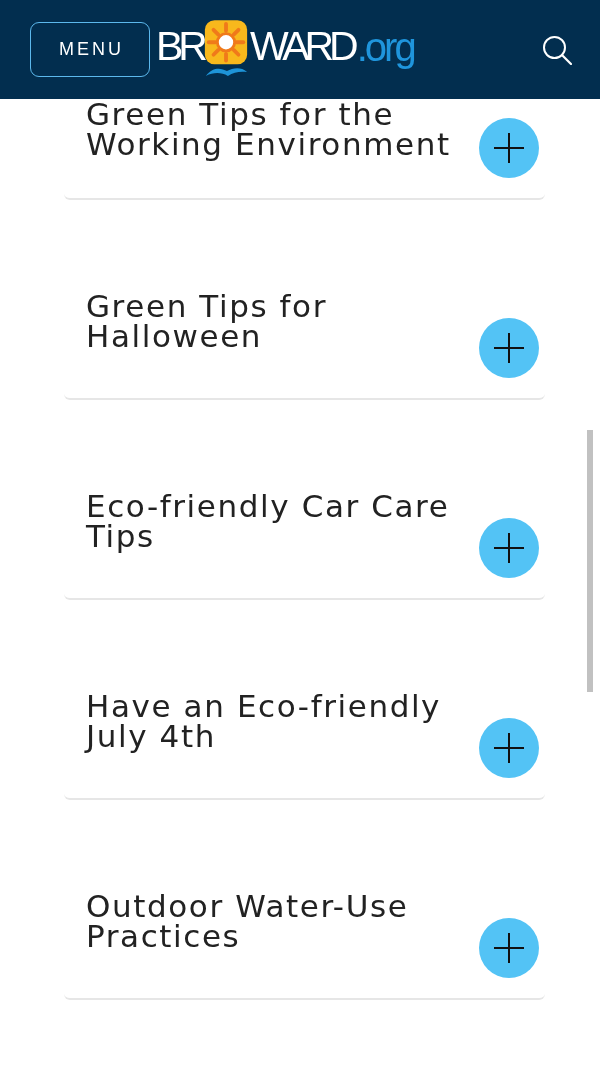  I want to click on accordion-title: Green Tips for Halloween, so click(207, 321).